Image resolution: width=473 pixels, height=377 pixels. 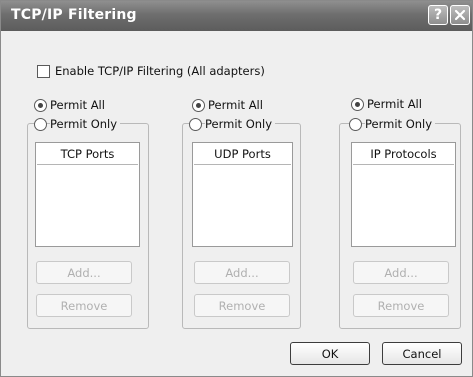 I want to click on udp-ports-list: UDP Ports, so click(x=242, y=194).